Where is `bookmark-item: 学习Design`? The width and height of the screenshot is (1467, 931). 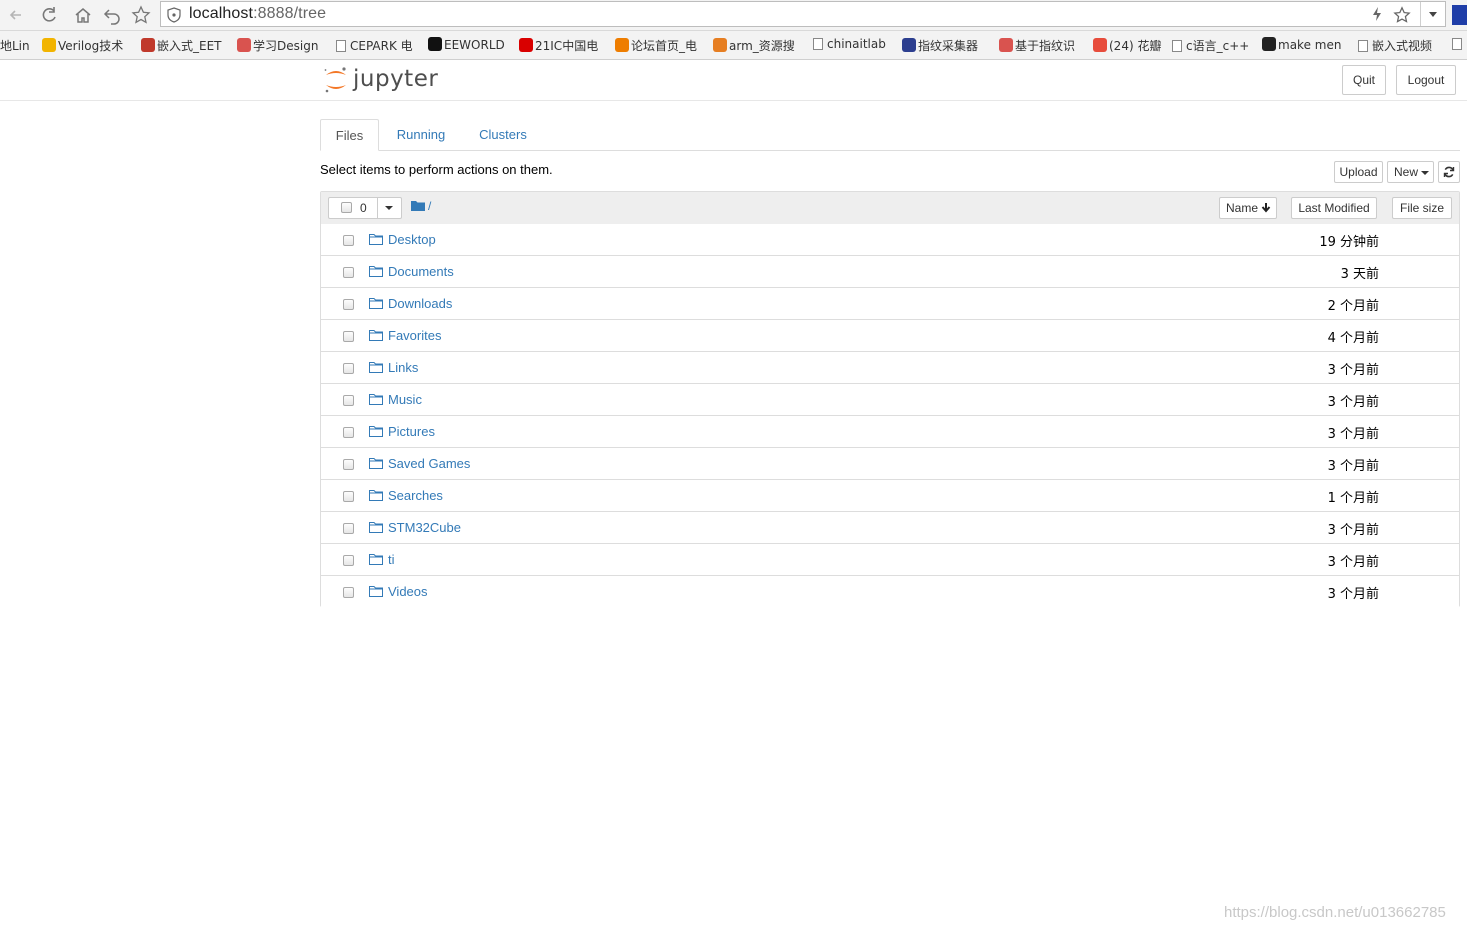
bookmark-item: 学习Design is located at coordinates (277, 45).